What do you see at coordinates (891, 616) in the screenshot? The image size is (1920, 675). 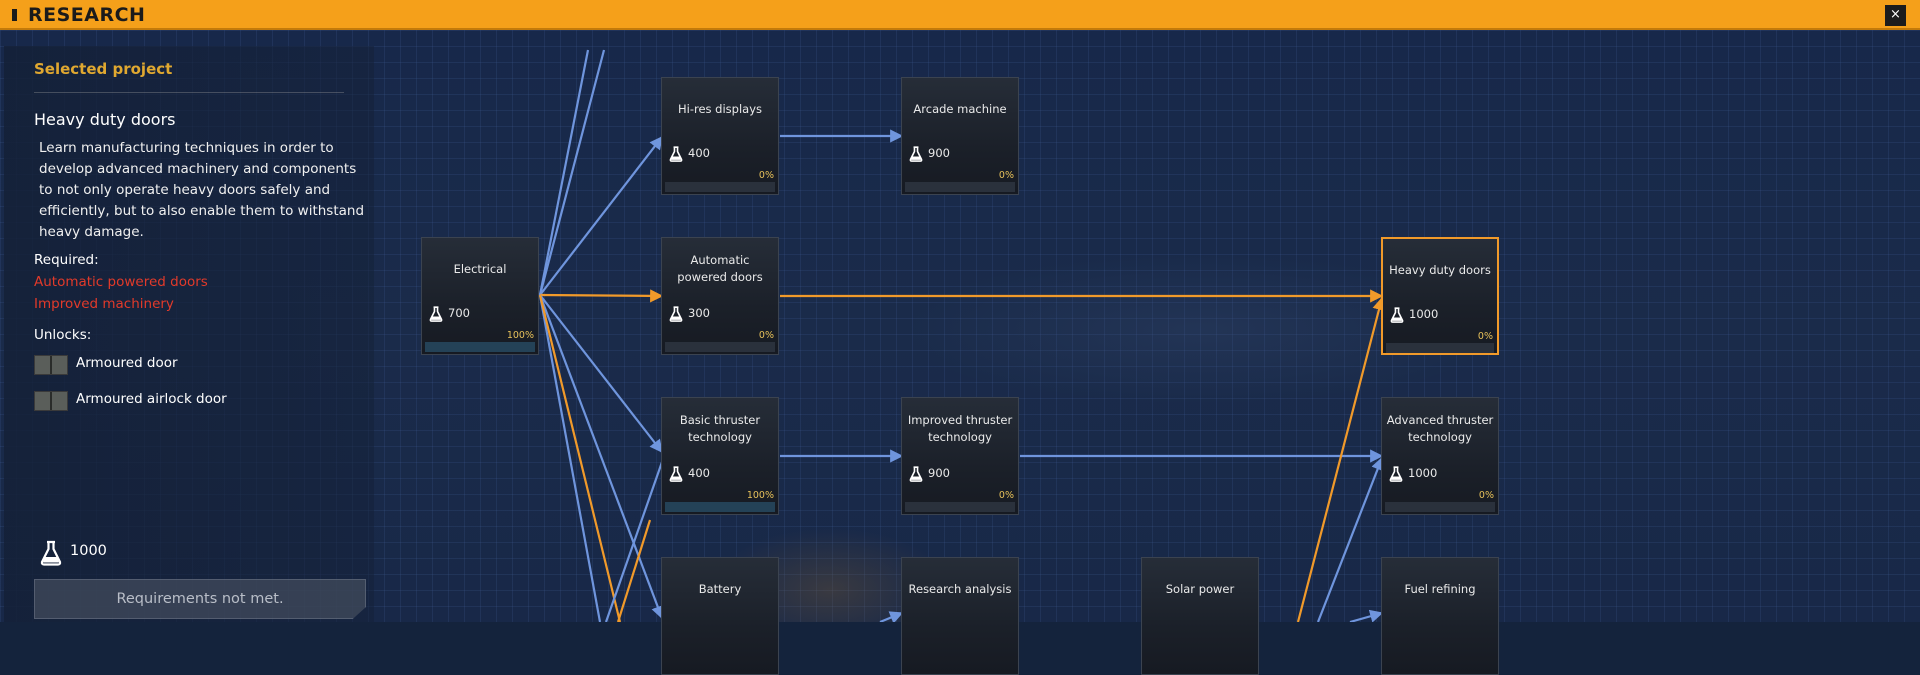 I see `link-up-research` at bounding box center [891, 616].